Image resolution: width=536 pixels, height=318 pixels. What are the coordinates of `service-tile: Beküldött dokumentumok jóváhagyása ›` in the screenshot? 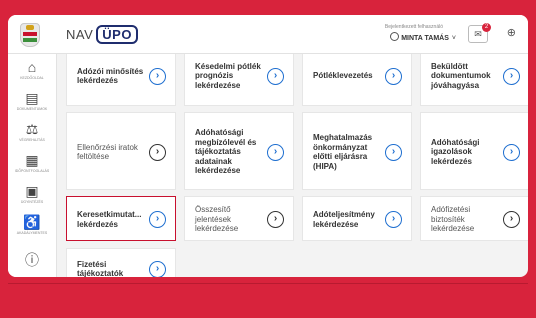 It's located at (474, 80).